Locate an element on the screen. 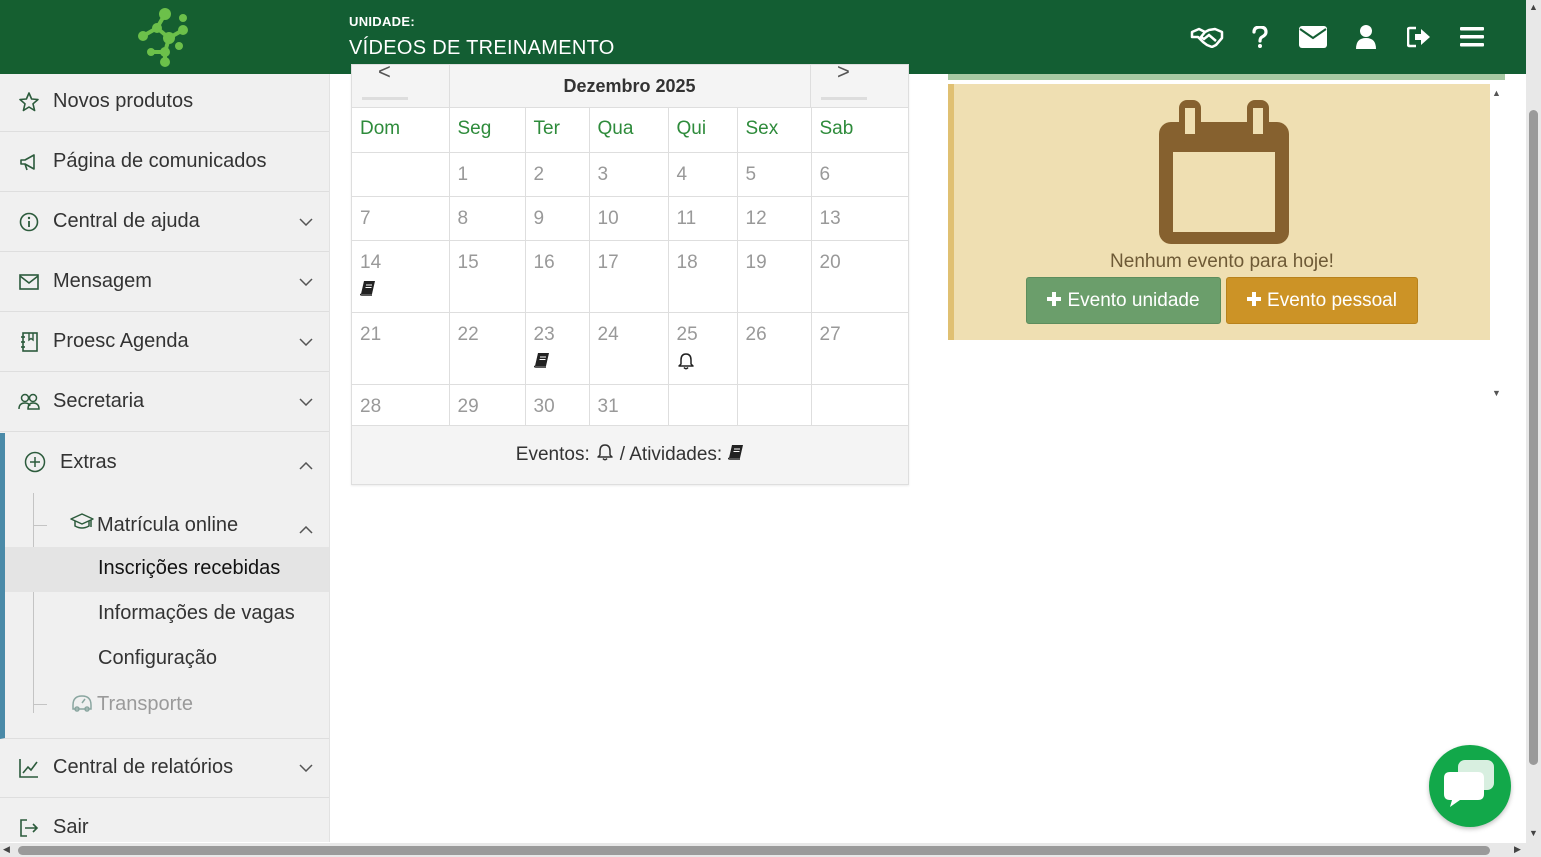 This screenshot has width=1541, height=857. day-cell: 19 is located at coordinates (774, 276).